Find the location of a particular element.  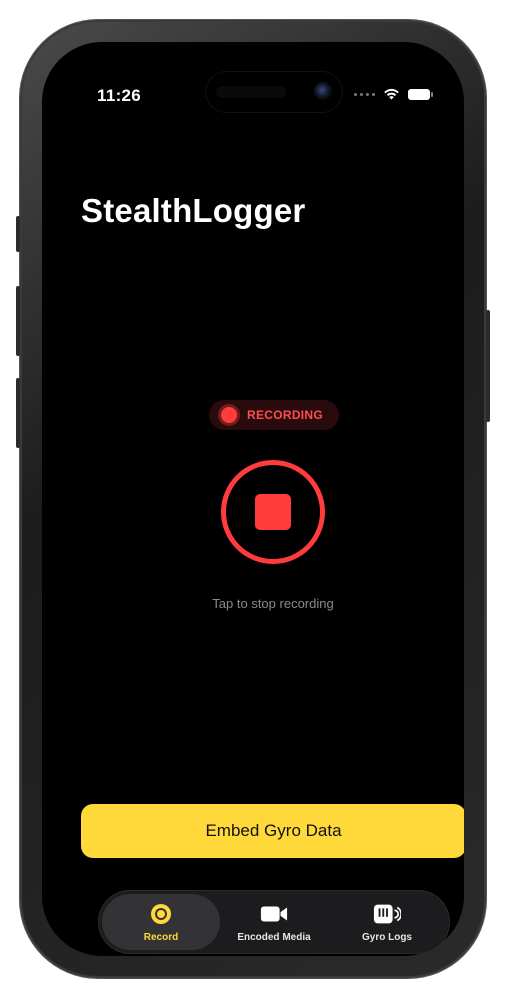

volume-up-button is located at coordinates (18, 321).